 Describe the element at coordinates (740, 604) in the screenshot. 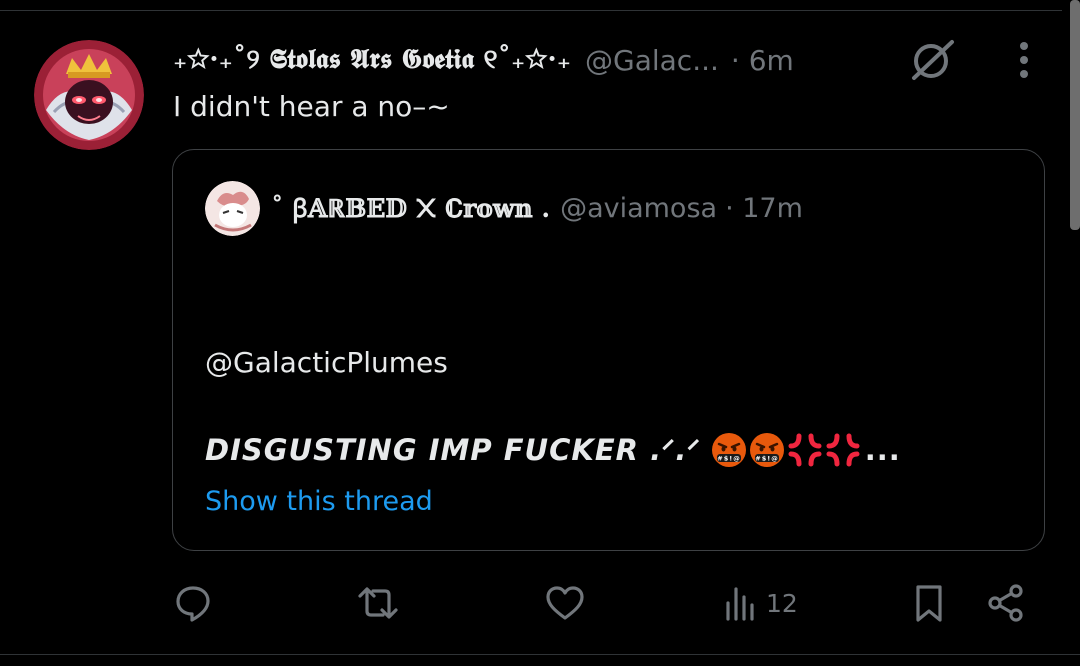

I see `views-icon` at that location.